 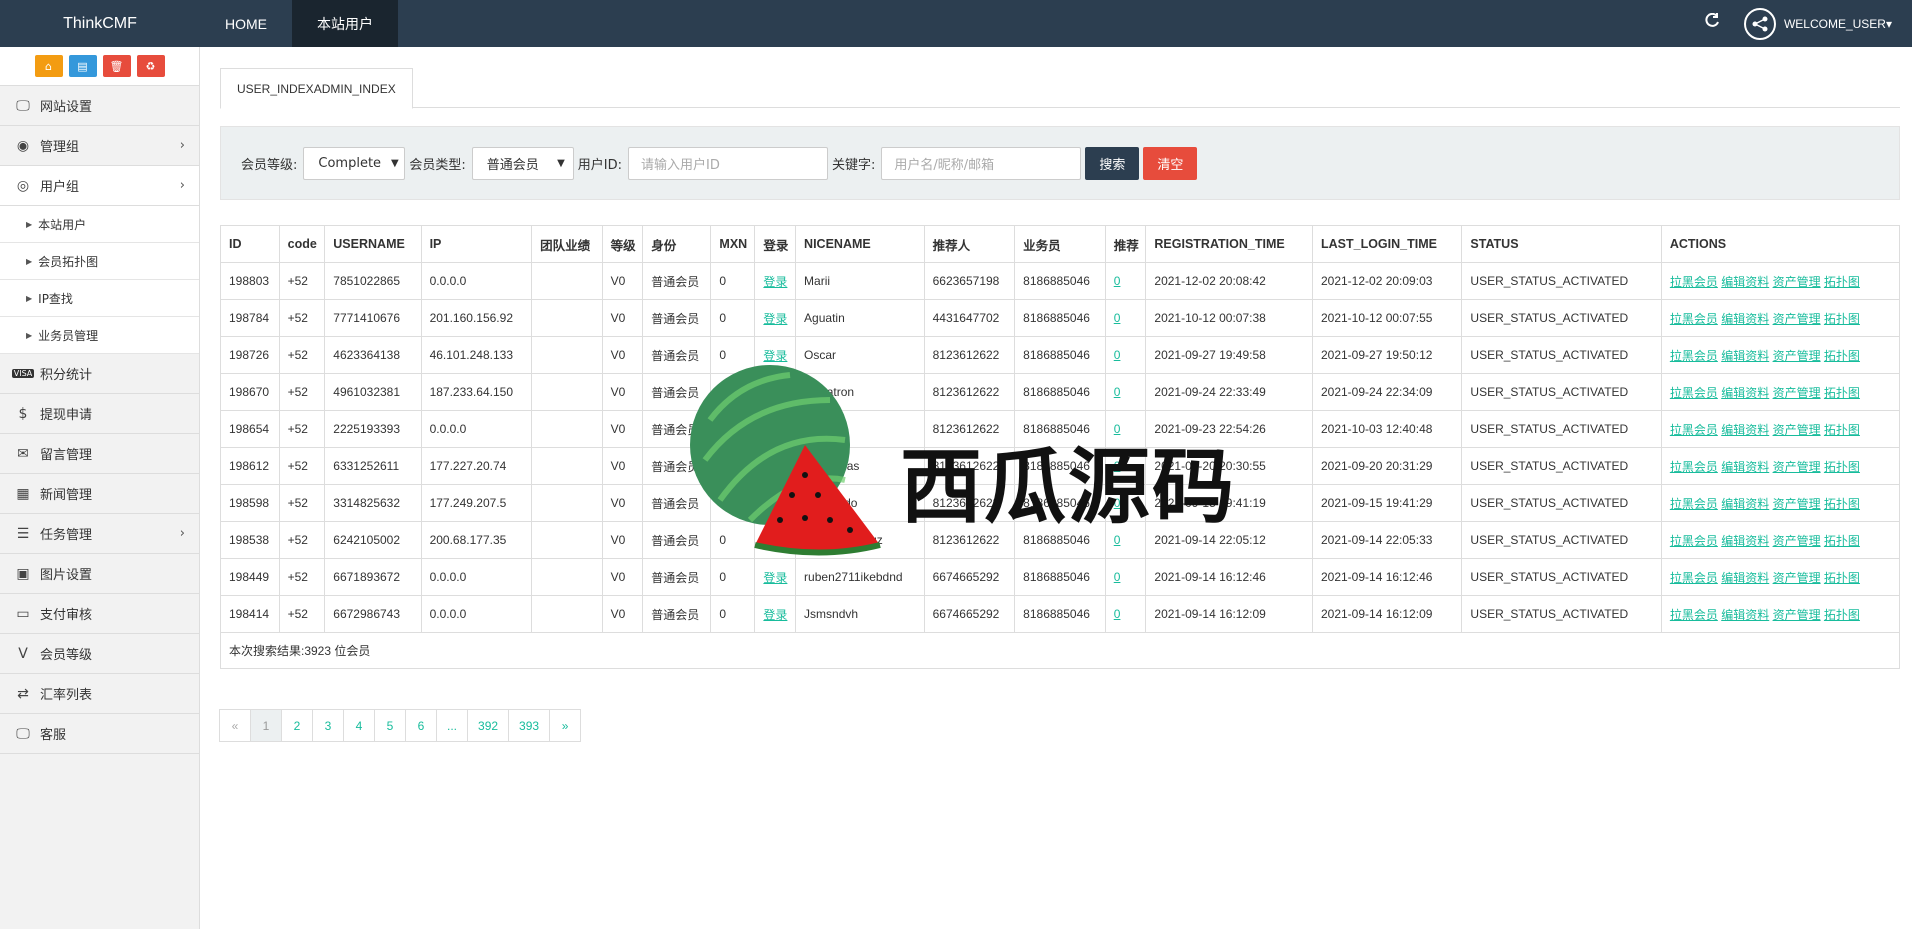 What do you see at coordinates (359, 725) in the screenshot?
I see `page-link: 4` at bounding box center [359, 725].